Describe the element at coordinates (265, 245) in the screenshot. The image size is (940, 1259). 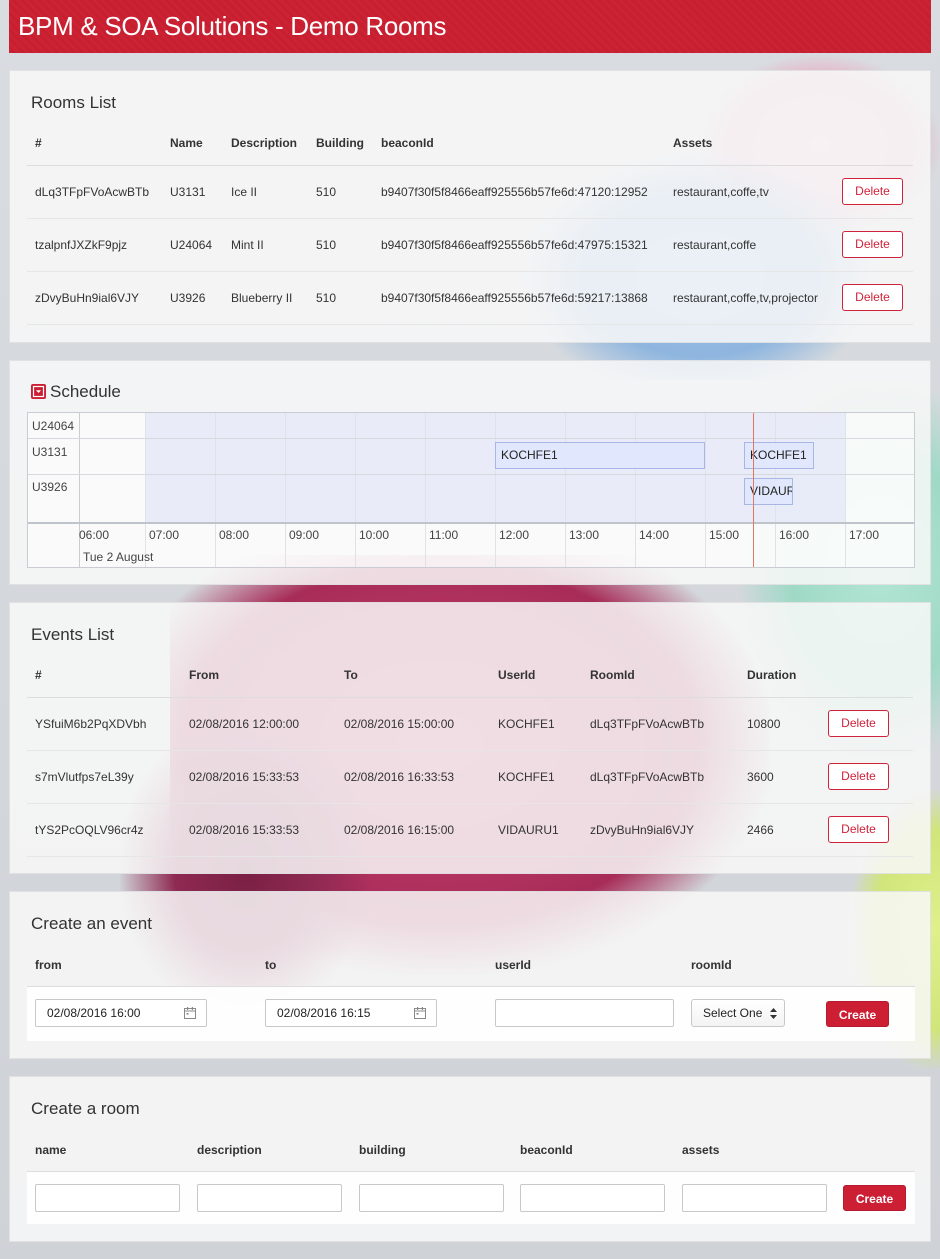
I see `room-description: Mint II` at that location.